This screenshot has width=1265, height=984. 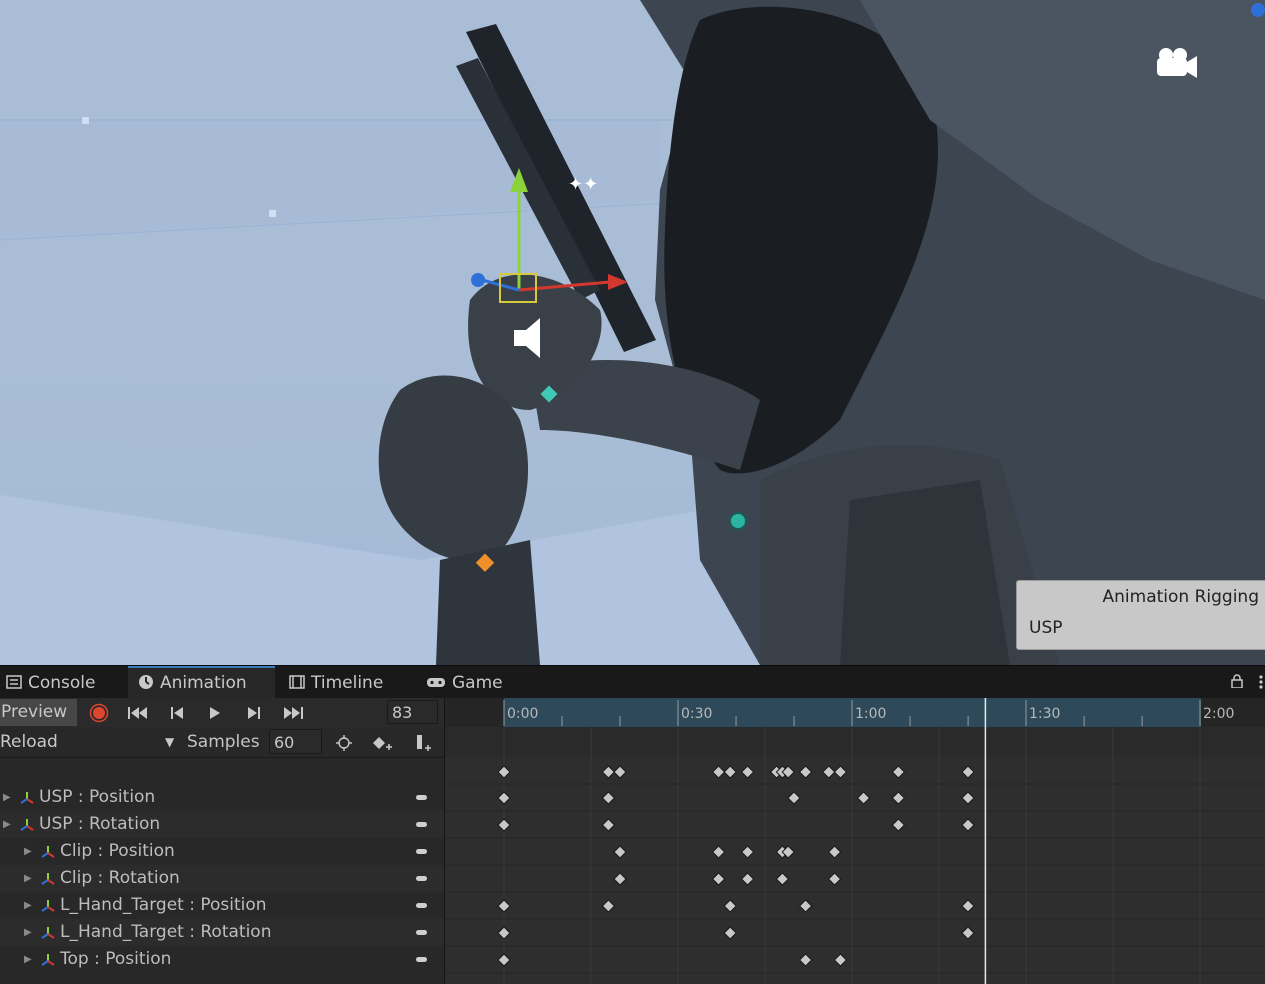 I want to click on scene-overlay-panel: Animation Rigging USP, so click(x=1140, y=615).